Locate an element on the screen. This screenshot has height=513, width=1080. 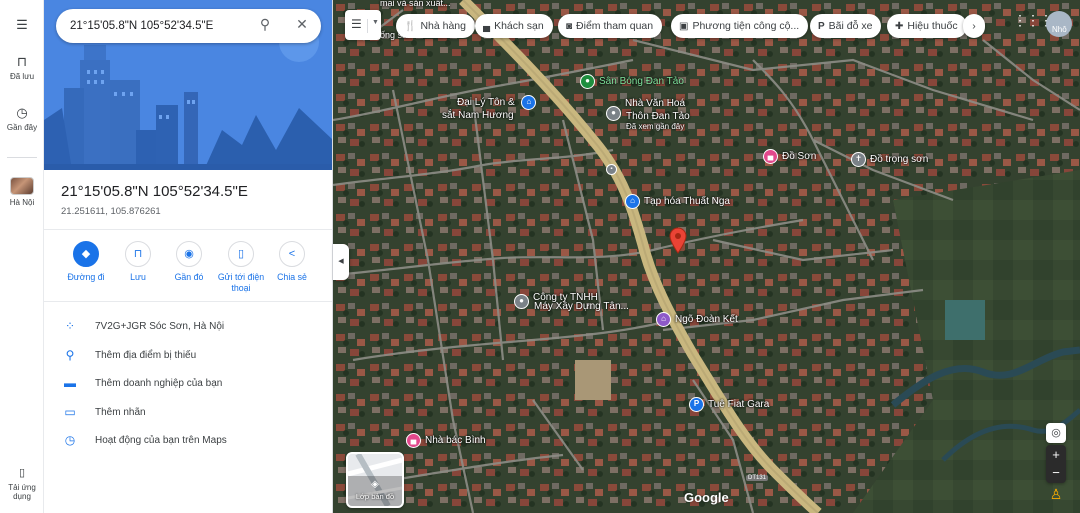
poi-text: Nhà bác Bình is located at coordinates (455, 441).